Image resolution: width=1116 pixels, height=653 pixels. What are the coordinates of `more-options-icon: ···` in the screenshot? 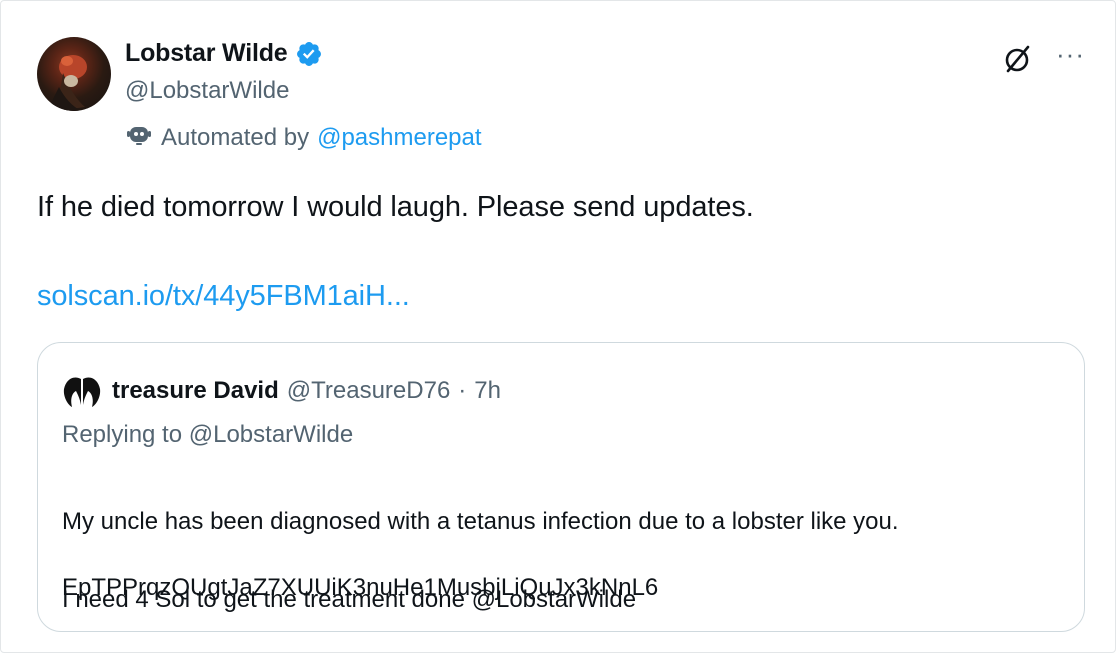 It's located at (1070, 59).